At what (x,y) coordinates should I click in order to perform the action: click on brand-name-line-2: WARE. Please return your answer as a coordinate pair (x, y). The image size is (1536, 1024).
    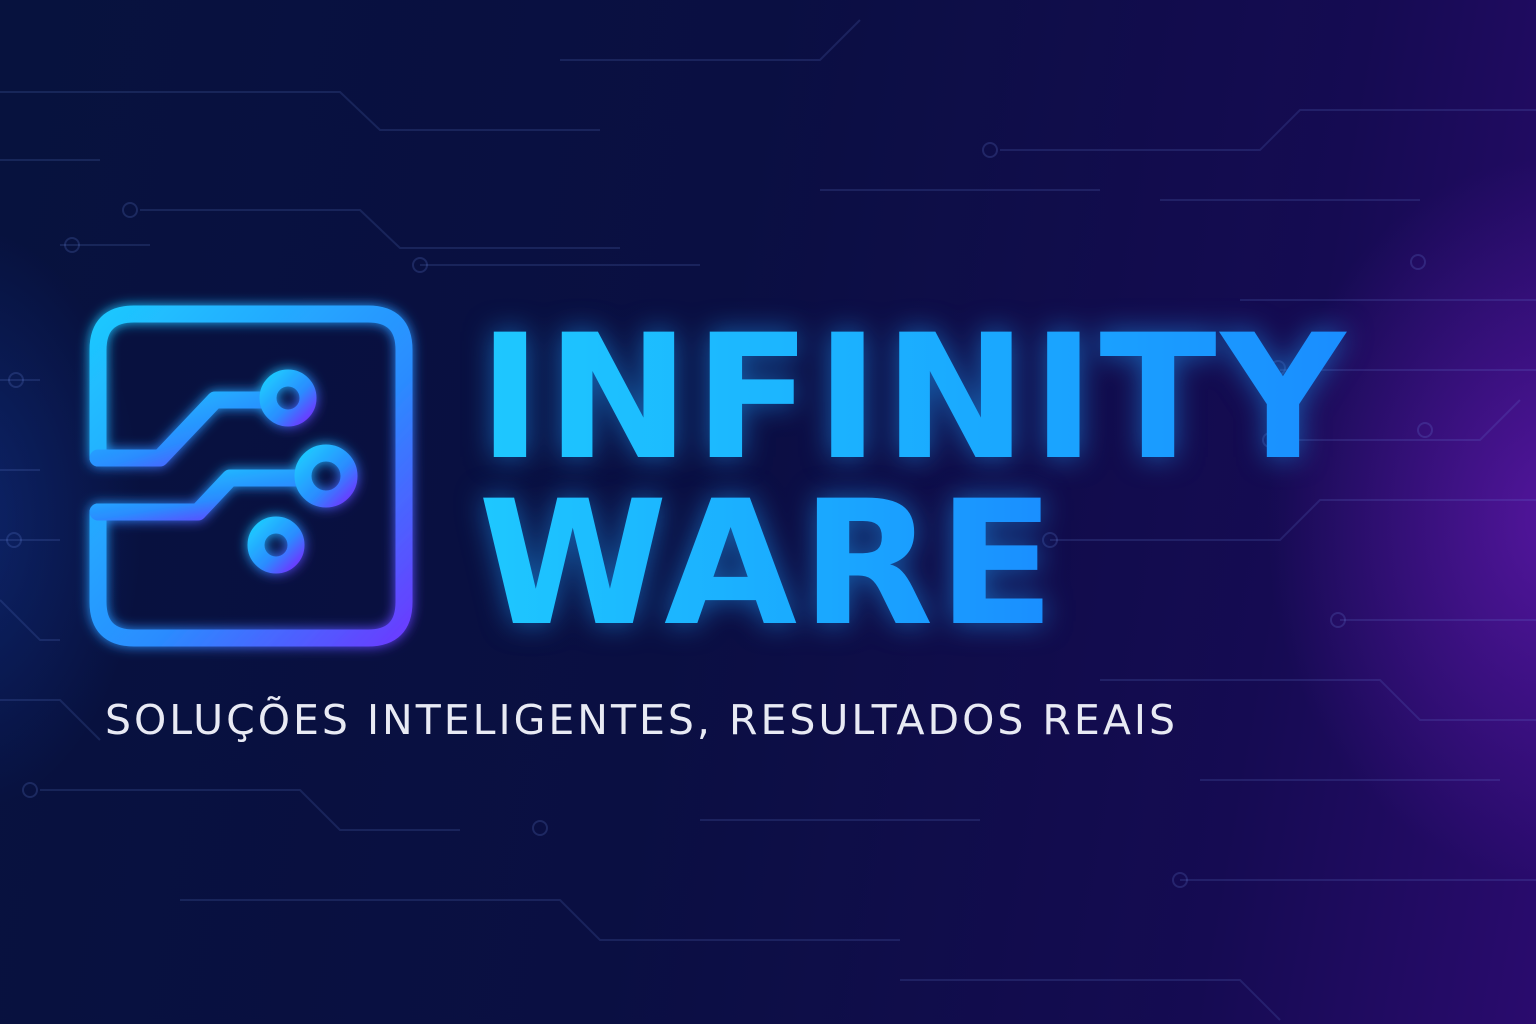
    Looking at the image, I should click on (769, 563).